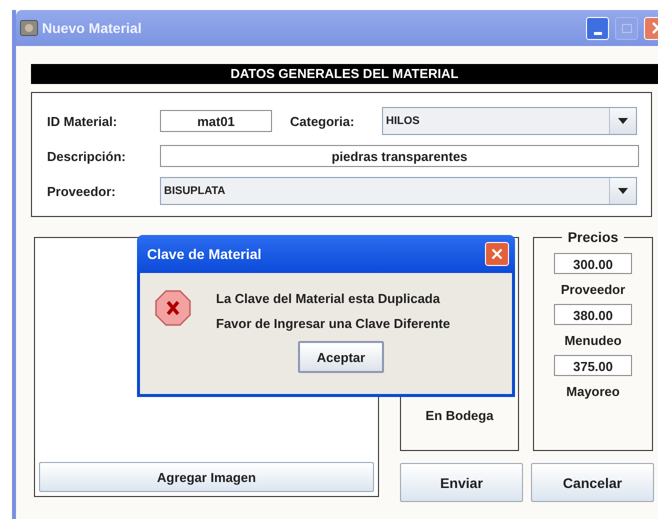 This screenshot has width=658, height=519. I want to click on error-icon, so click(173, 308).